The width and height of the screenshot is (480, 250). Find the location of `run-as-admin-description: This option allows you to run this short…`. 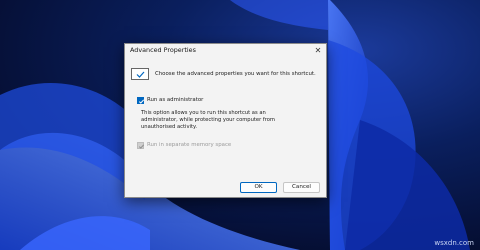

run-as-admin-description: This option allows you to run this short… is located at coordinates (208, 120).